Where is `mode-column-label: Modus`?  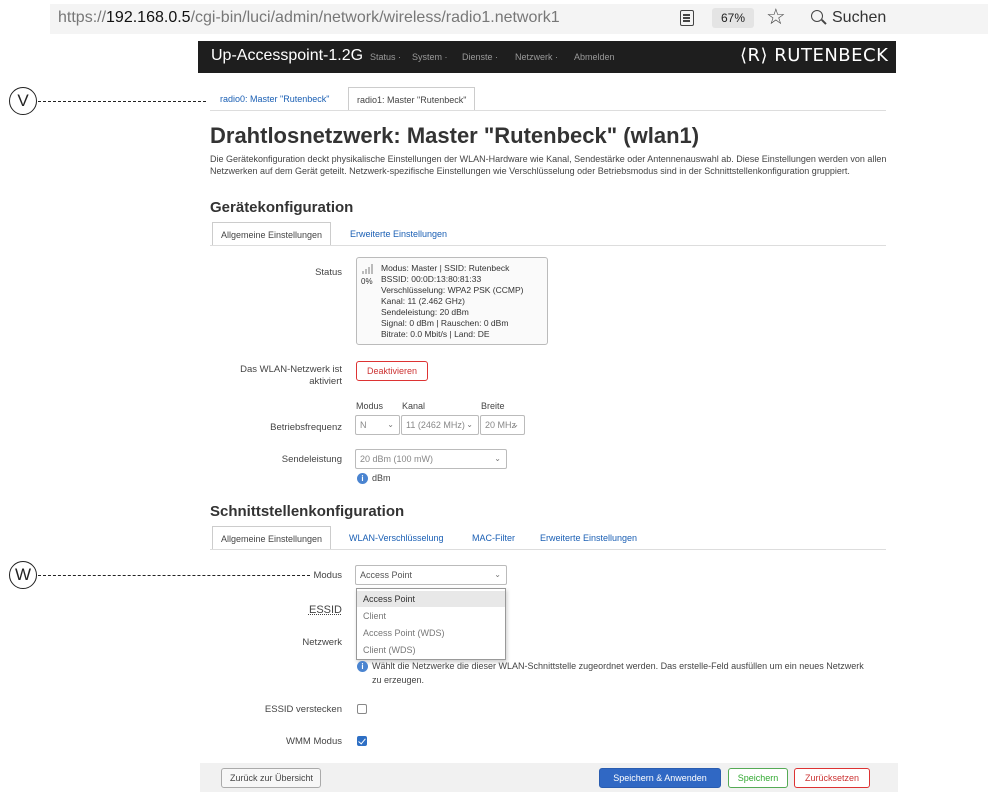 mode-column-label: Modus is located at coordinates (370, 406).